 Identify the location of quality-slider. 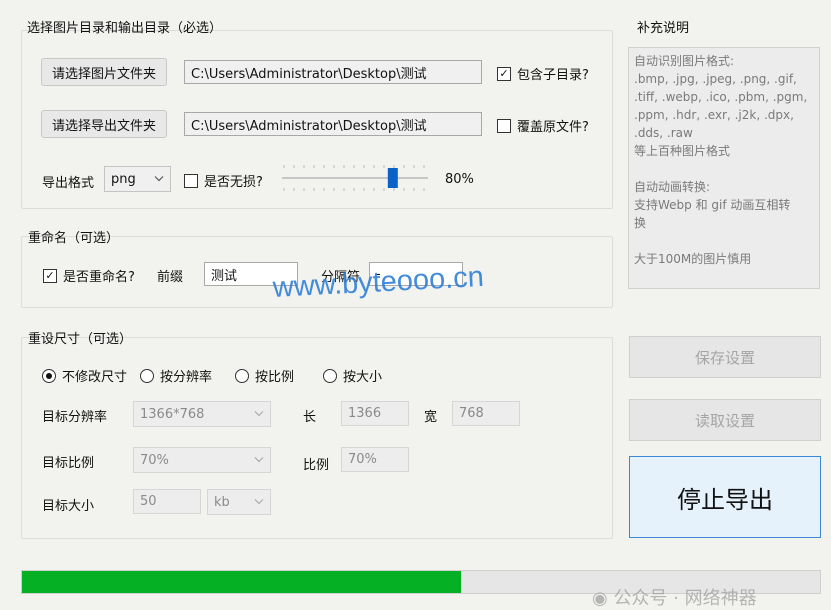
(357, 178).